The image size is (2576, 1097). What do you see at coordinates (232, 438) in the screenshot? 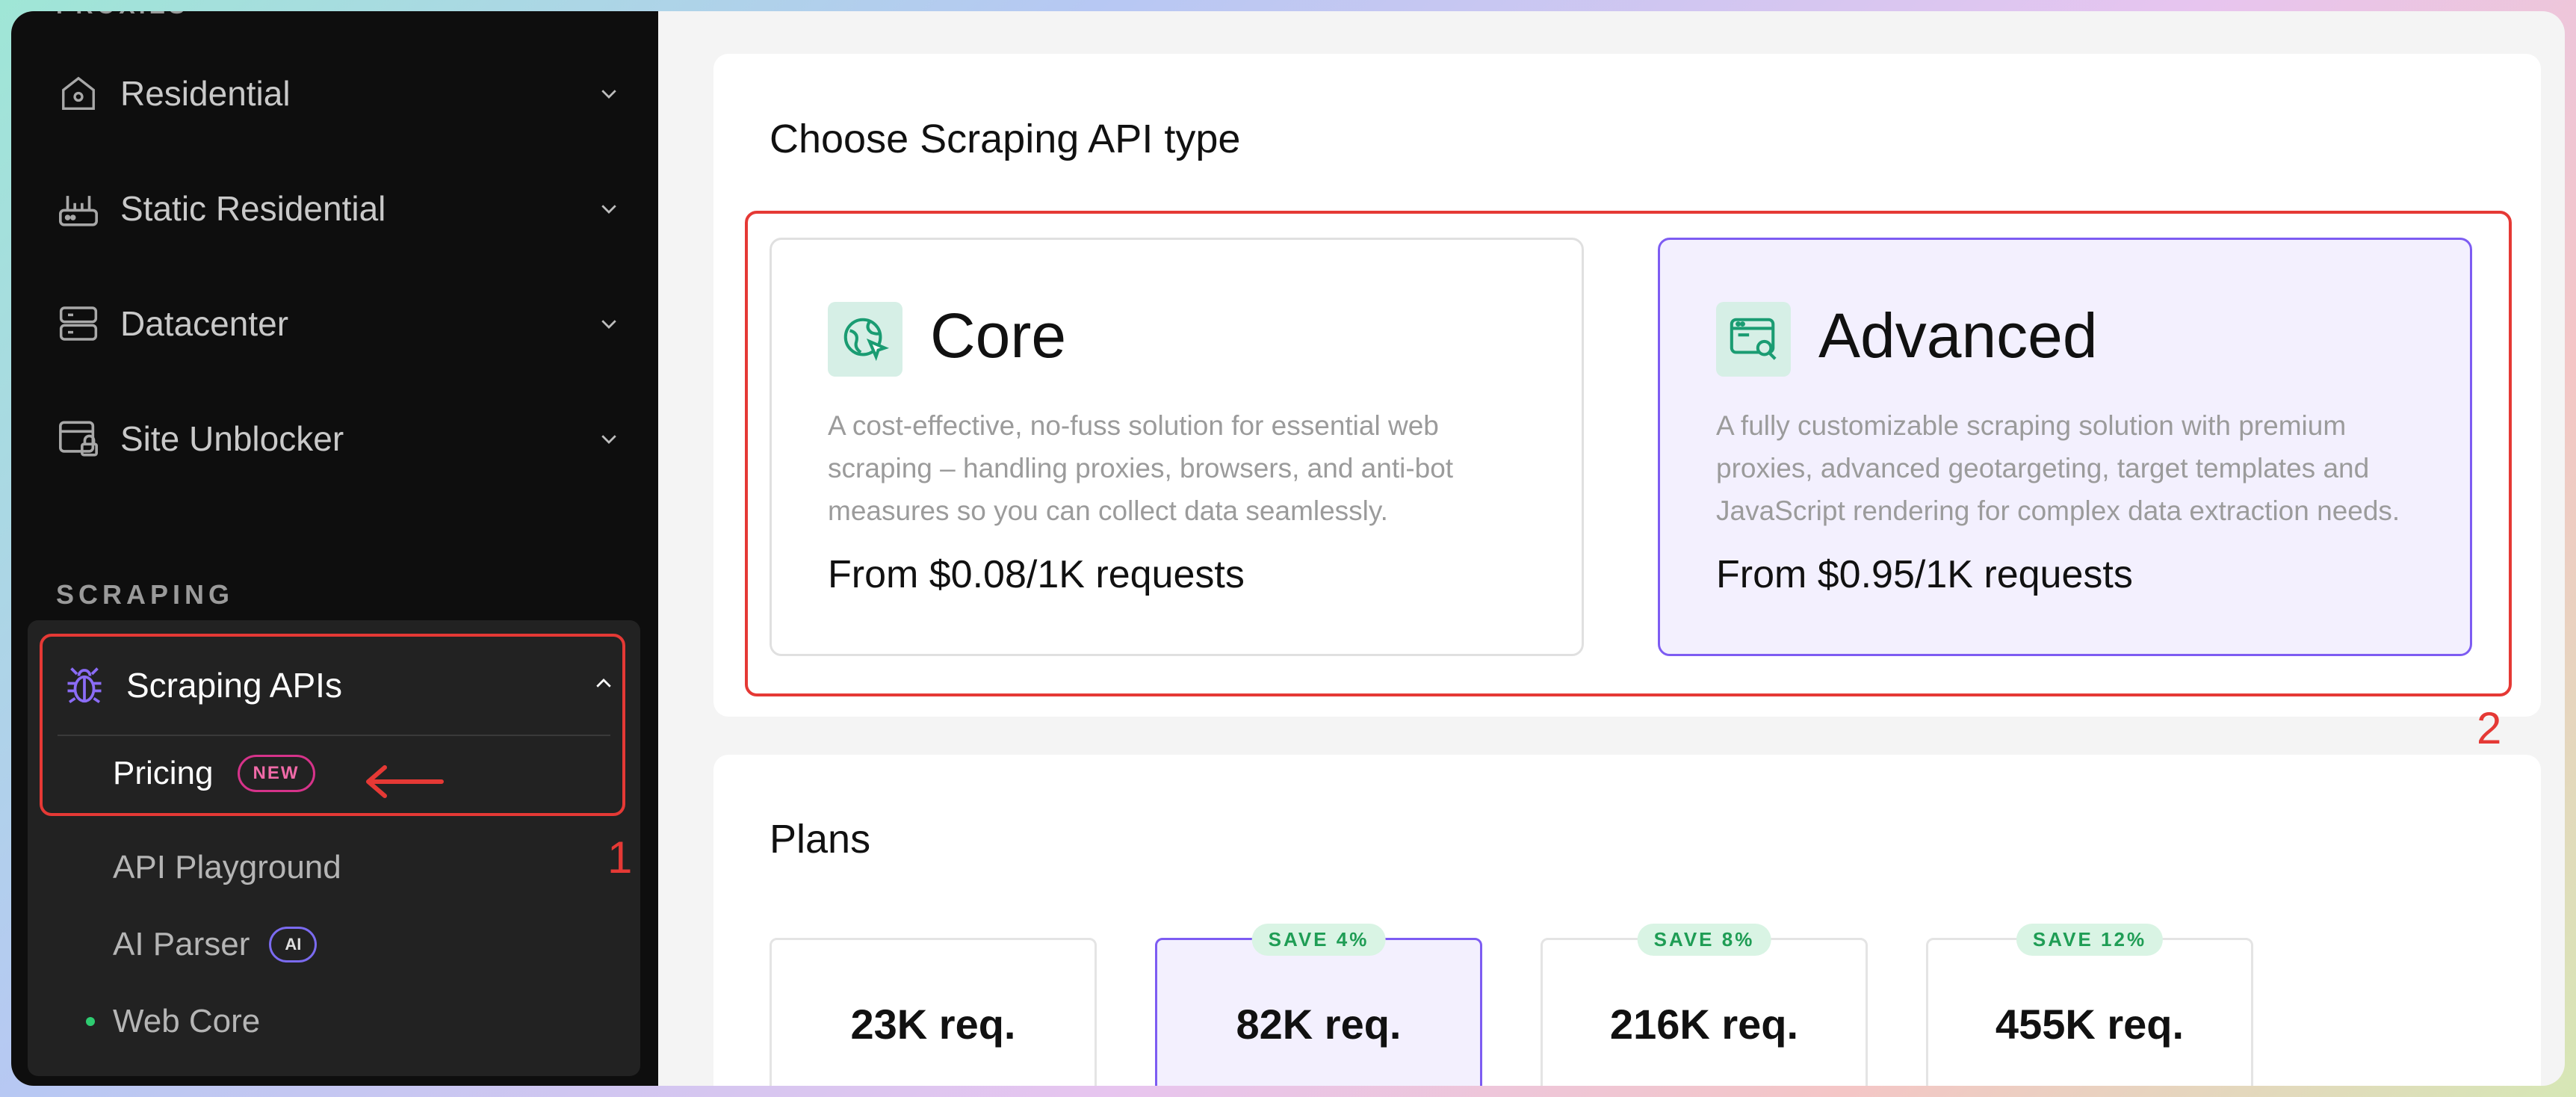
I see `sidebar-item-label: Site Unblocker` at bounding box center [232, 438].